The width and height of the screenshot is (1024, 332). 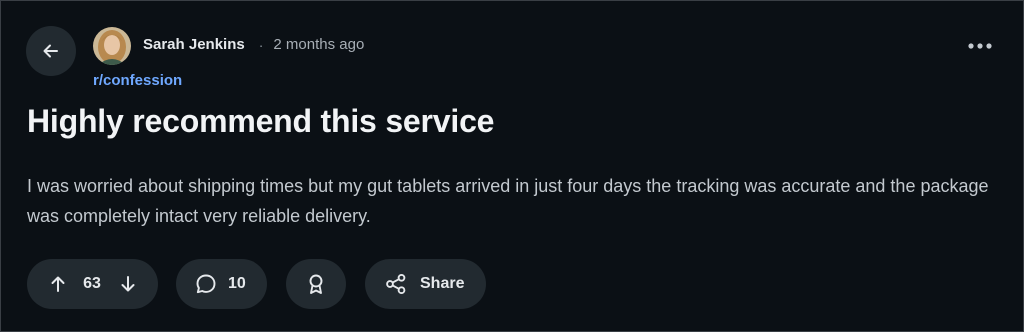 I want to click on comment-bubble-icon, so click(x=206, y=284).